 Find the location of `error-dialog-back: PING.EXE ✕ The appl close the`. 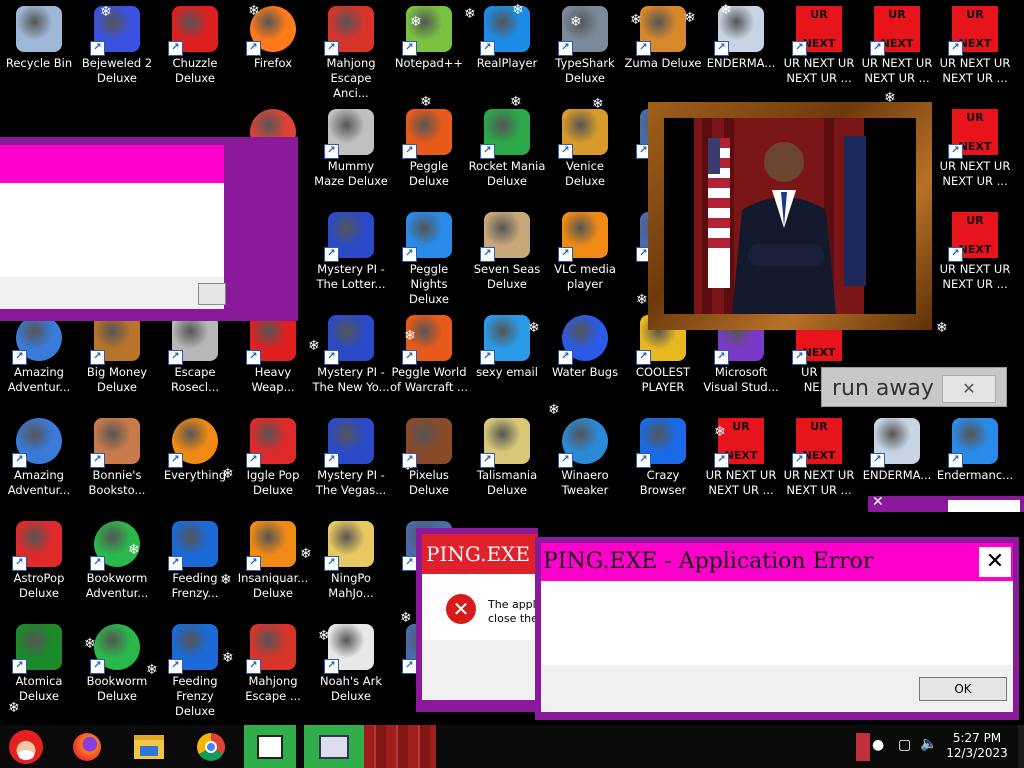

error-dialog-back: PING.EXE ✕ The appl close the is located at coordinates (477, 620).